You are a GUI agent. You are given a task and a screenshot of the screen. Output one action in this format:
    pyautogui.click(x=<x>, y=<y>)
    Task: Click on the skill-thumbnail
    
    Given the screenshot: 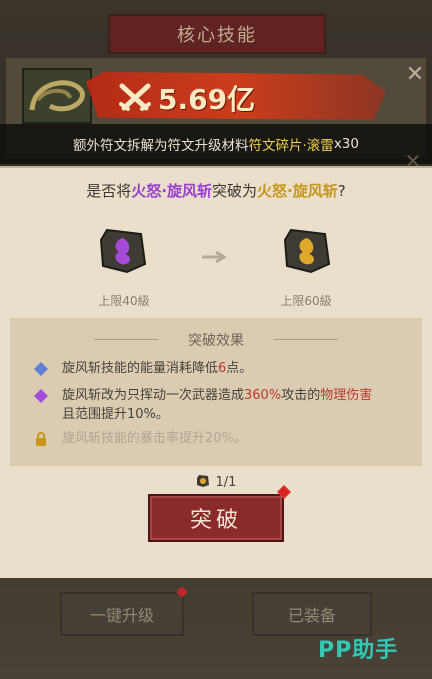 What is the action you would take?
    pyautogui.click(x=57, y=96)
    